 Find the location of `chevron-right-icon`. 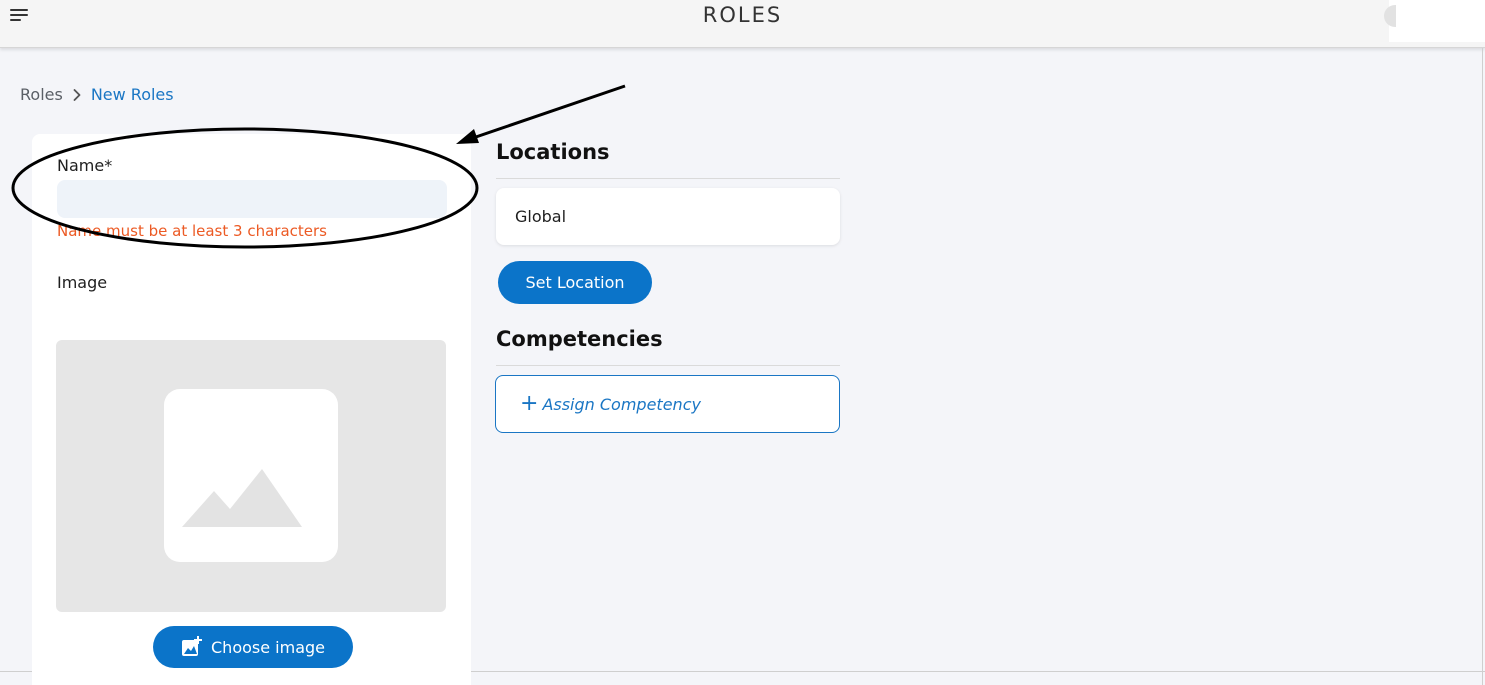

chevron-right-icon is located at coordinates (77, 94).